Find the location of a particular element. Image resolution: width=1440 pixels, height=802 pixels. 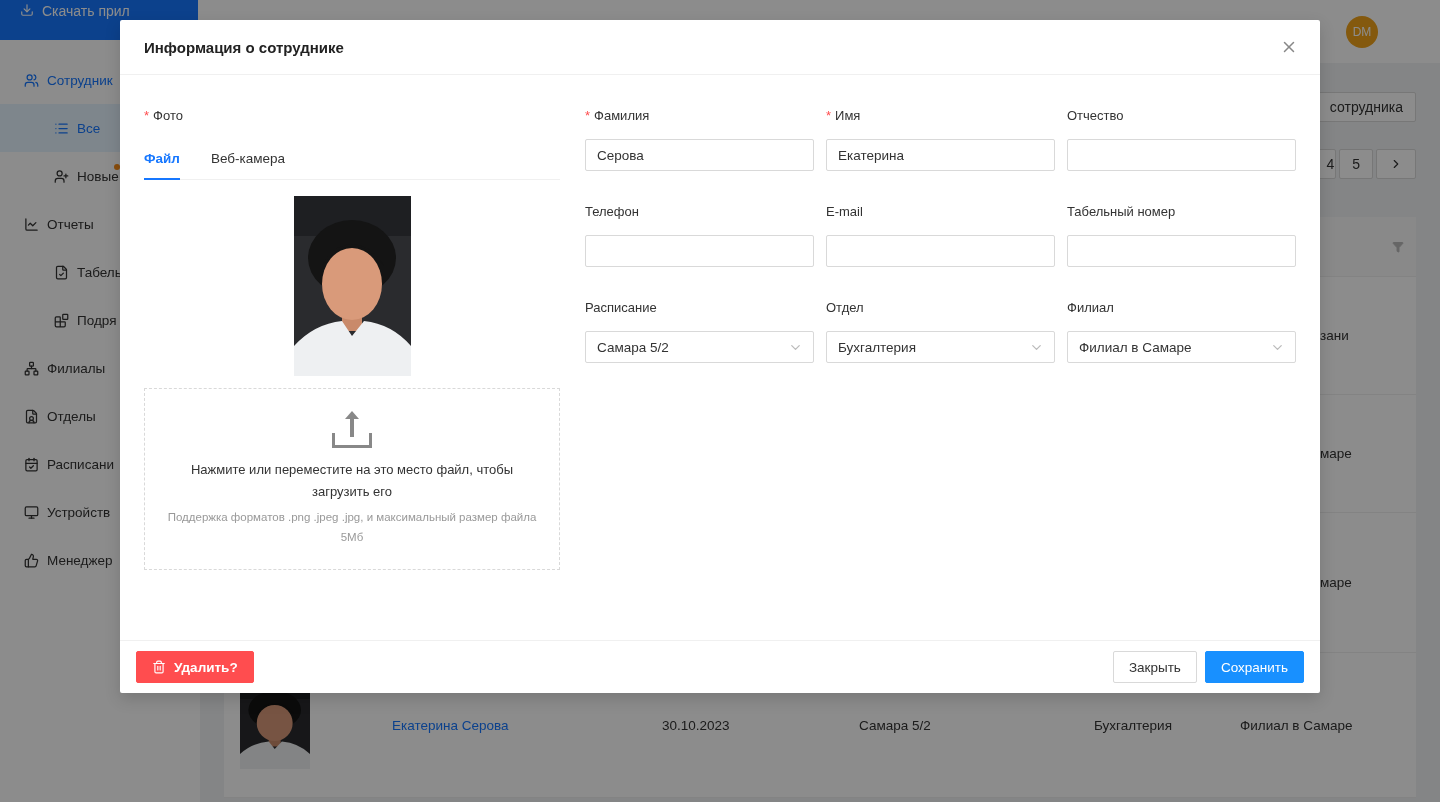

sidebar-item: Сотрудник is located at coordinates (100, 80).